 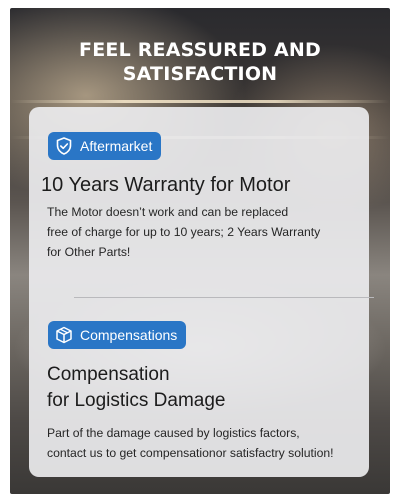 What do you see at coordinates (116, 146) in the screenshot?
I see `aftermarket-badge-label: Aftermarket` at bounding box center [116, 146].